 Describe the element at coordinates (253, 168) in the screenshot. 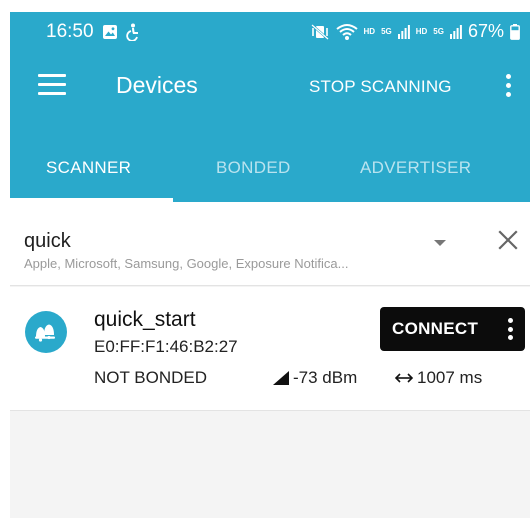

I see `tab-bonded: BONDED` at that location.